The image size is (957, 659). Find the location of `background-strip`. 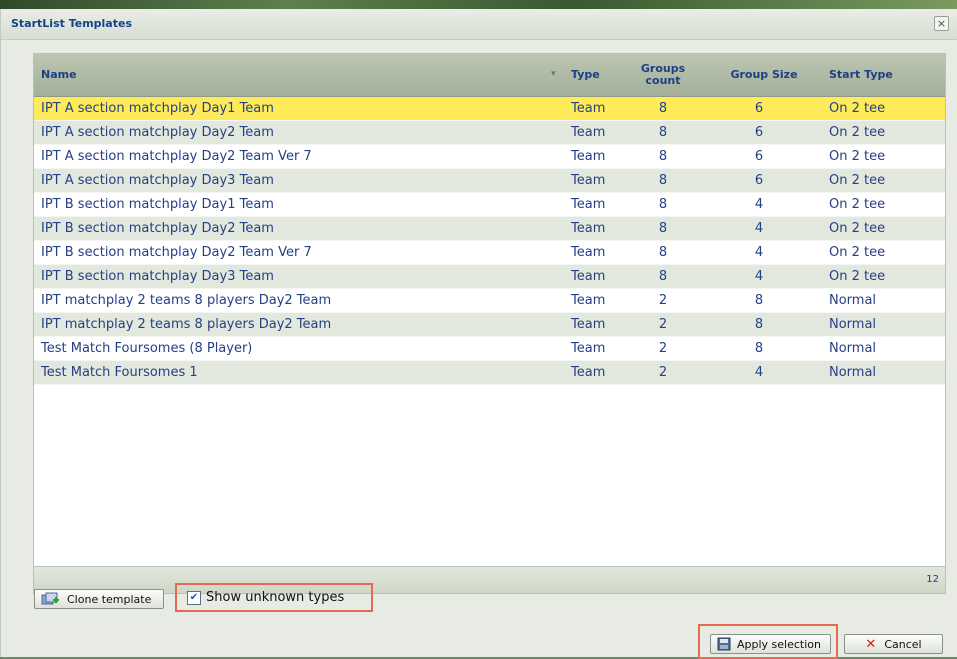

background-strip is located at coordinates (478, 4).